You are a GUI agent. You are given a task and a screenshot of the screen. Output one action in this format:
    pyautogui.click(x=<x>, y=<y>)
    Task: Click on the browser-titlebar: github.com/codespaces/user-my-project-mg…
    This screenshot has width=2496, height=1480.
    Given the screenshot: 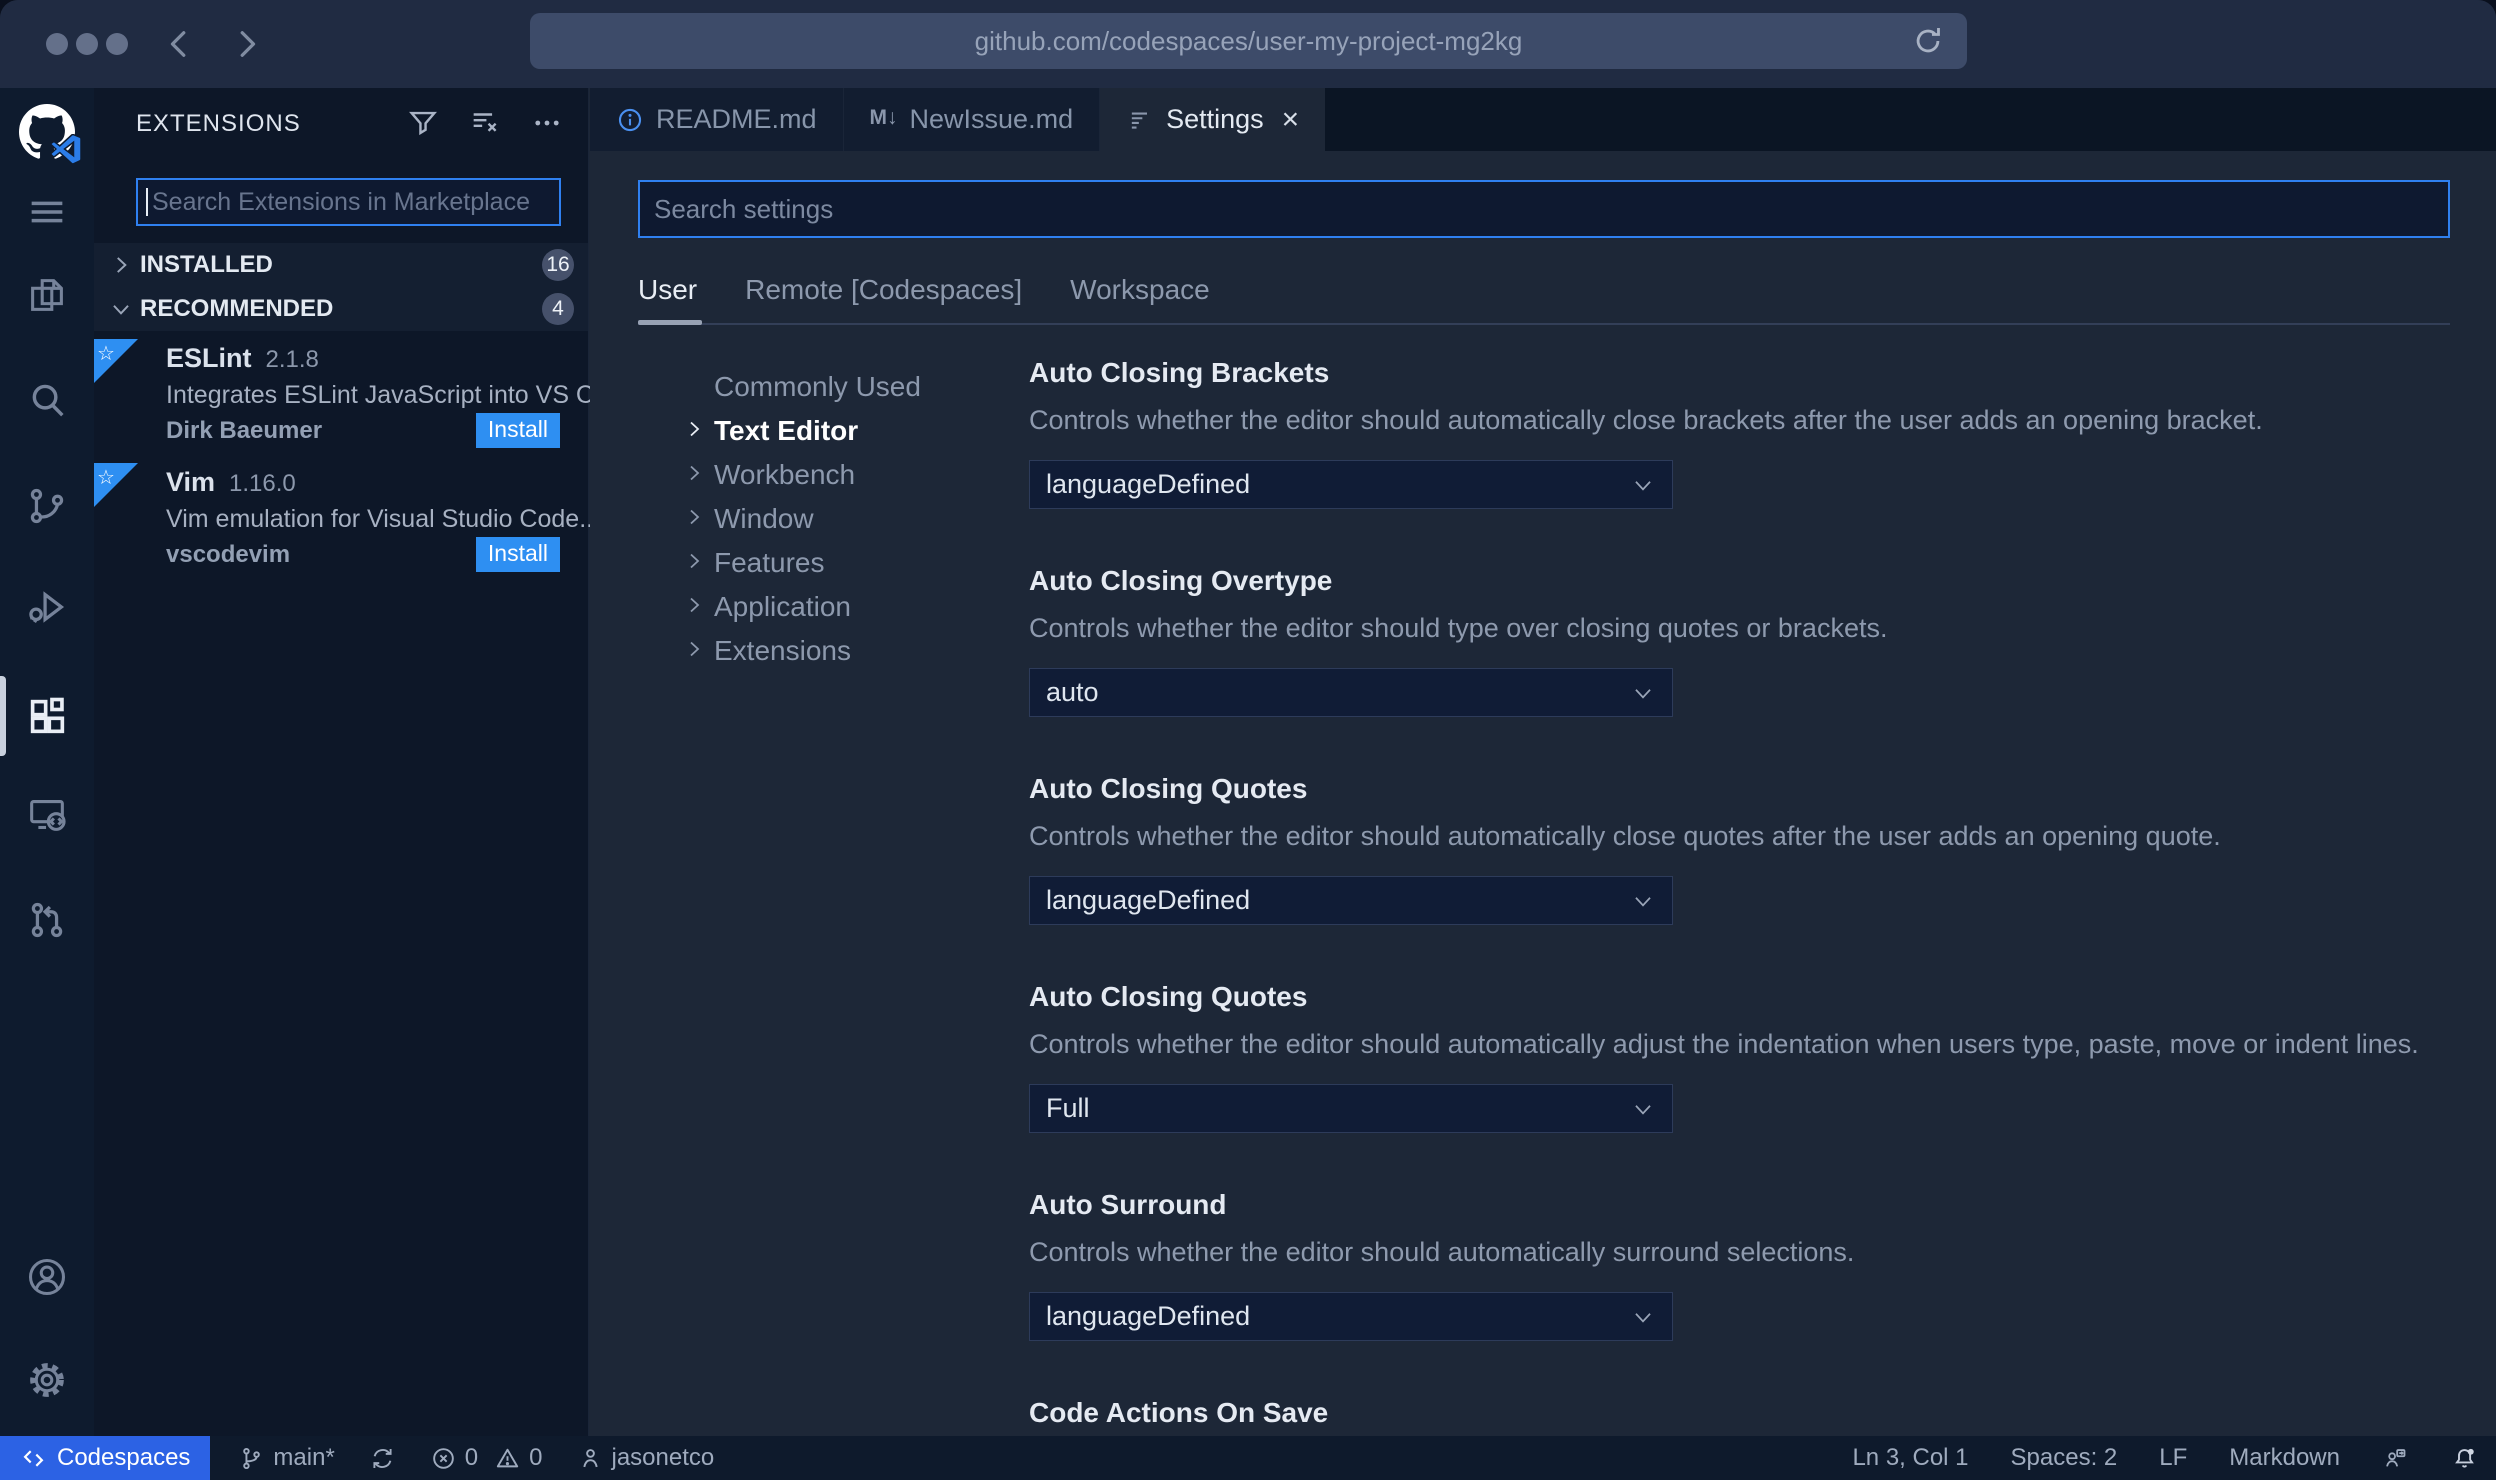 What is the action you would take?
    pyautogui.click(x=1248, y=44)
    